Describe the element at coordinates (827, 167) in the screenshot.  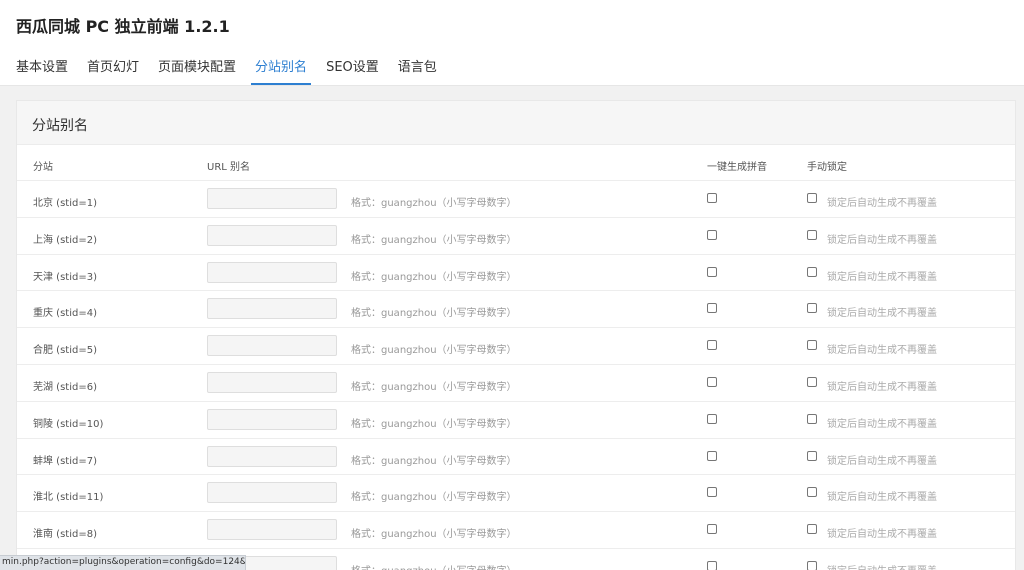
I see `column-lock: 手动锁定` at that location.